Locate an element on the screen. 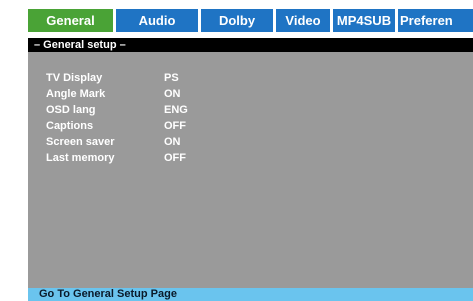 Image resolution: width=473 pixels, height=301 pixels. setting-row-screen-saver: Screen saver ON is located at coordinates (250, 142).